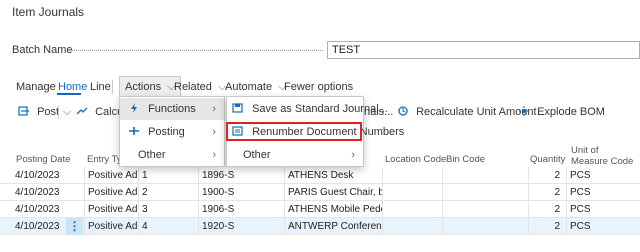  What do you see at coordinates (467, 112) in the screenshot?
I see `recalculate-unit-amount-button: Recalculate Unit Amount` at bounding box center [467, 112].